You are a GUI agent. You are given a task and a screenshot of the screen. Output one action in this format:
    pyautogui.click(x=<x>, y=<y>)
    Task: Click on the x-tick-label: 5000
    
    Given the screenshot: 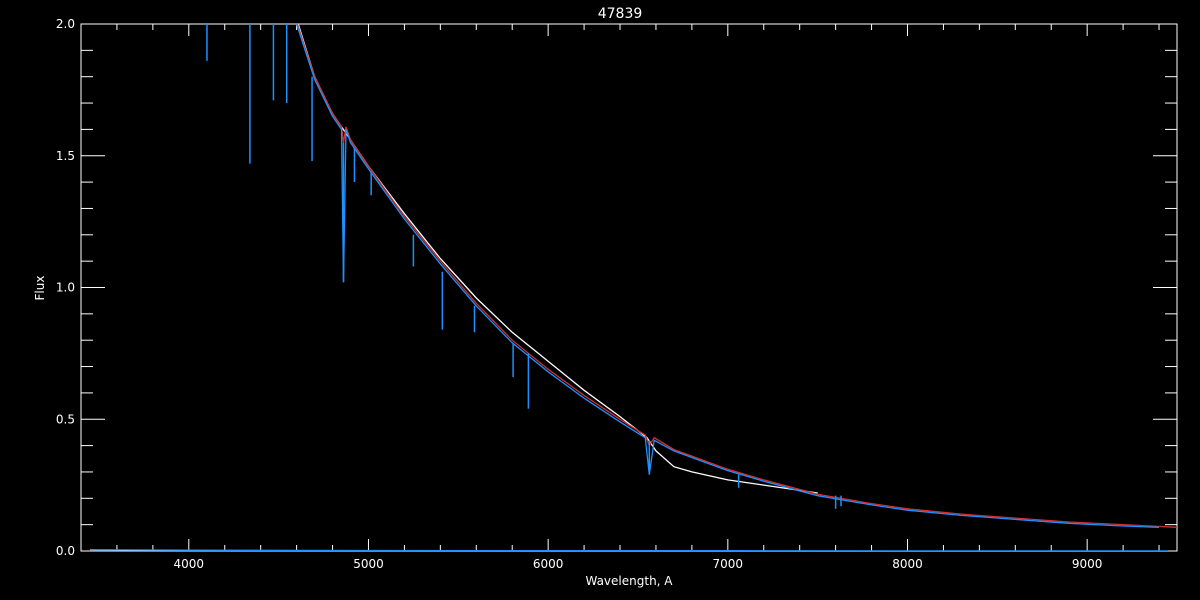 What is the action you would take?
    pyautogui.click(x=368, y=564)
    